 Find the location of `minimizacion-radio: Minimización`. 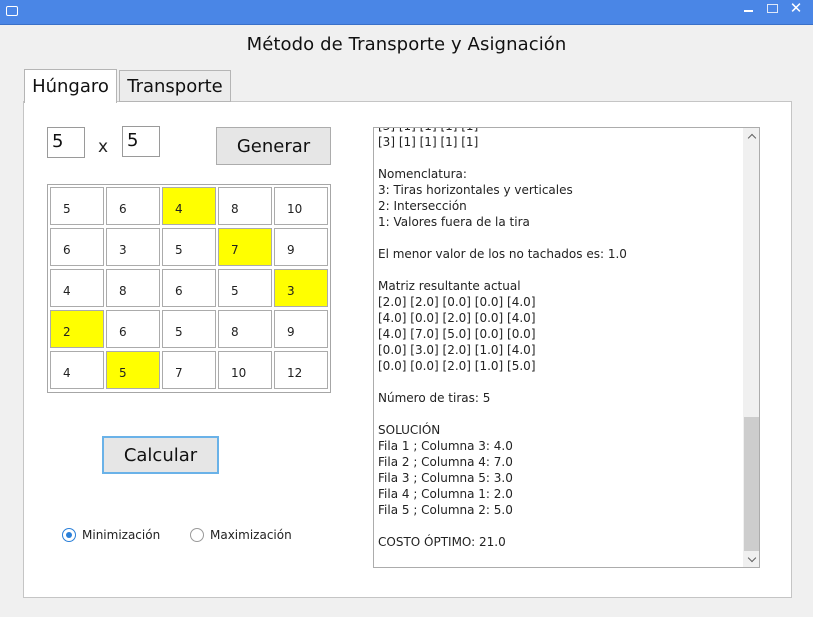

minimizacion-radio: Minimización is located at coordinates (111, 535).